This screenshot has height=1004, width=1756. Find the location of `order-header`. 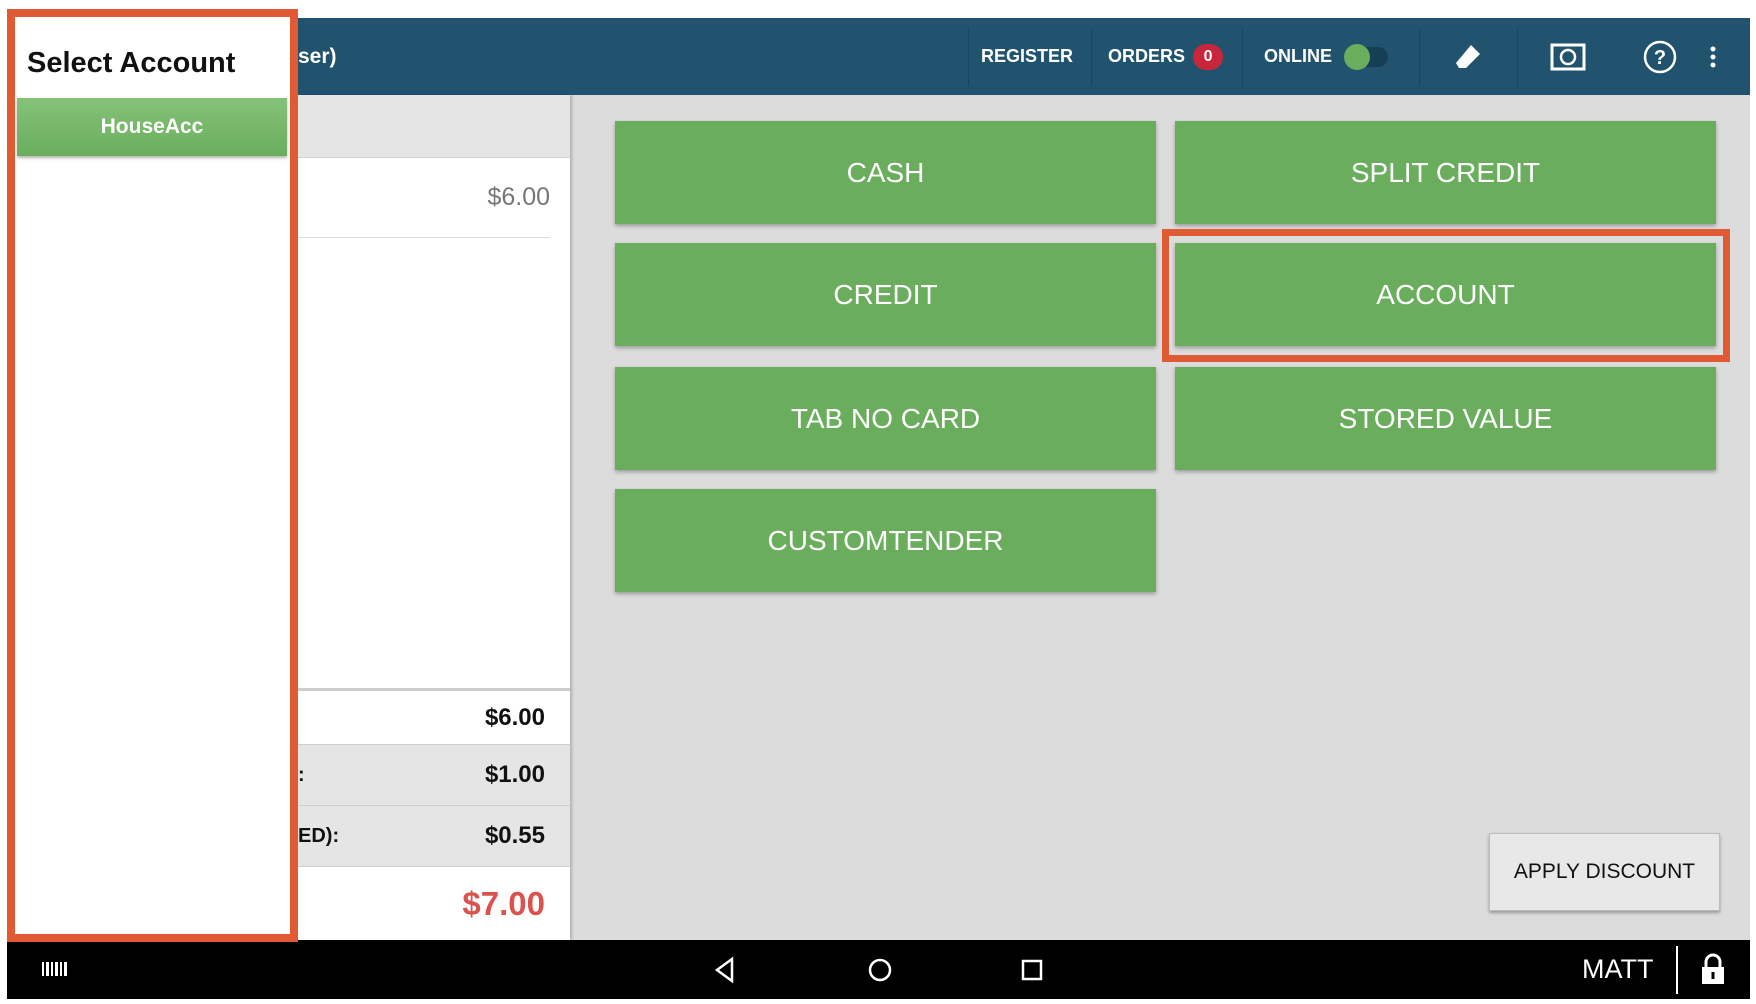

order-header is located at coordinates (434, 126).